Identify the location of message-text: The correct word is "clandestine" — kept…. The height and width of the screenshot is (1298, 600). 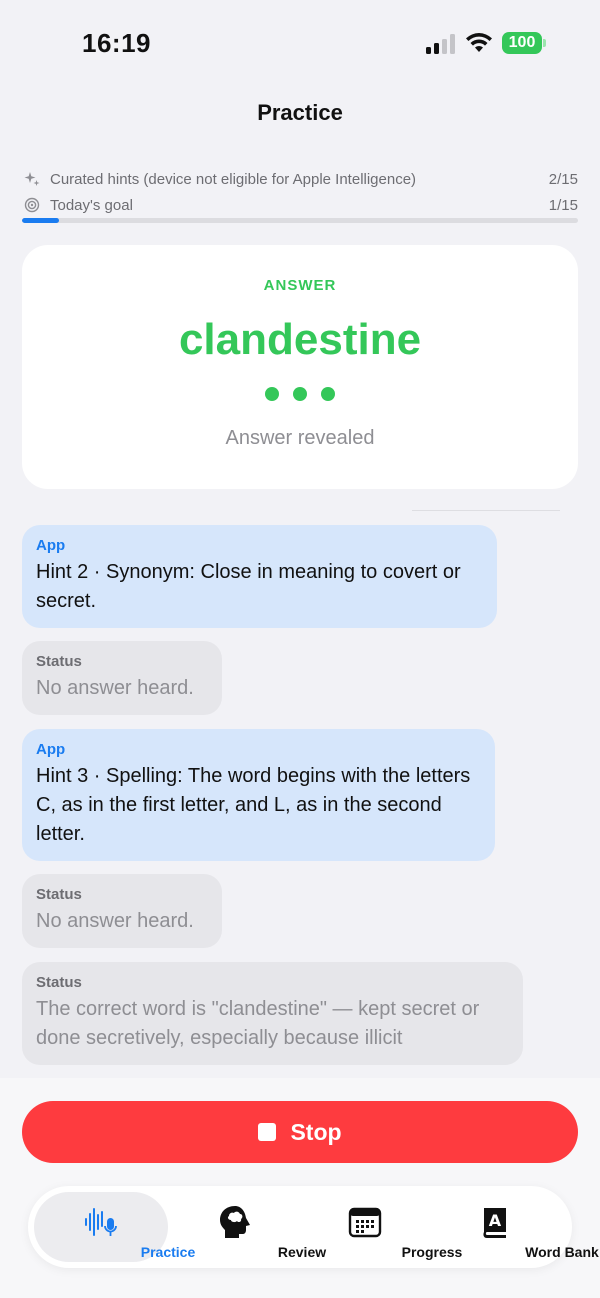
(258, 1023).